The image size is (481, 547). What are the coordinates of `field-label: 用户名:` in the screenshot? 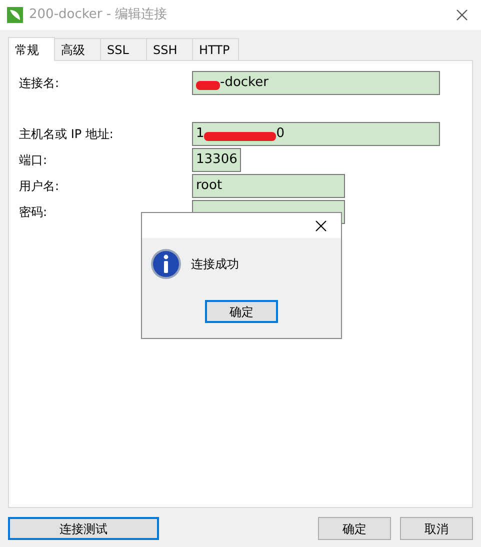 It's located at (39, 186).